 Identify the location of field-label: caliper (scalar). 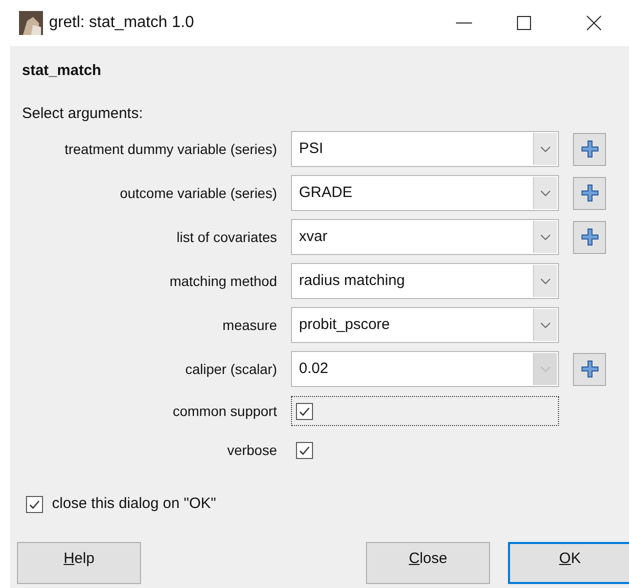
(231, 369).